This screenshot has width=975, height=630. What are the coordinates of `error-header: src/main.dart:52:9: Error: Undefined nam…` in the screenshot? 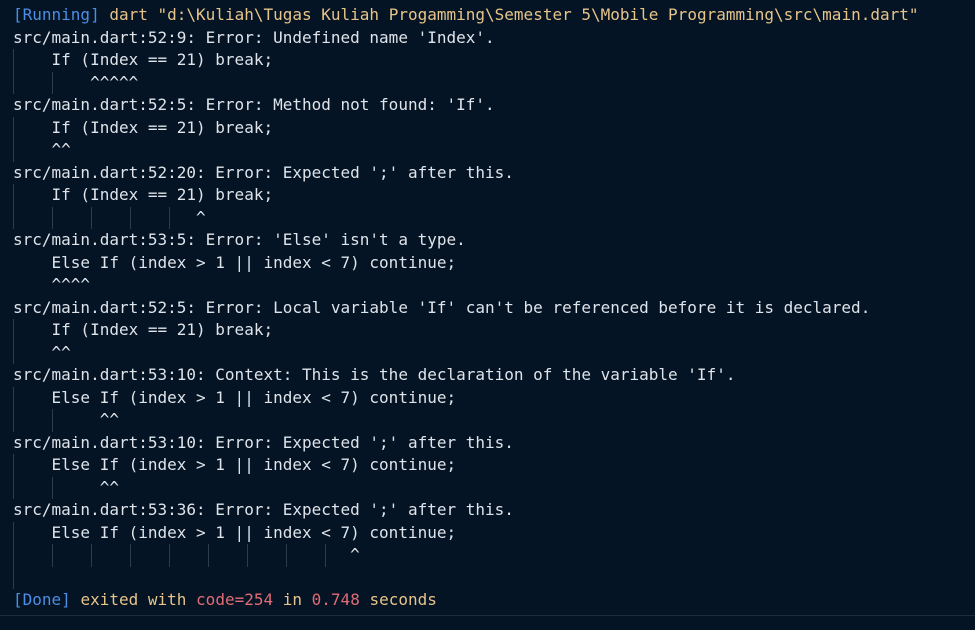 It's located at (254, 37).